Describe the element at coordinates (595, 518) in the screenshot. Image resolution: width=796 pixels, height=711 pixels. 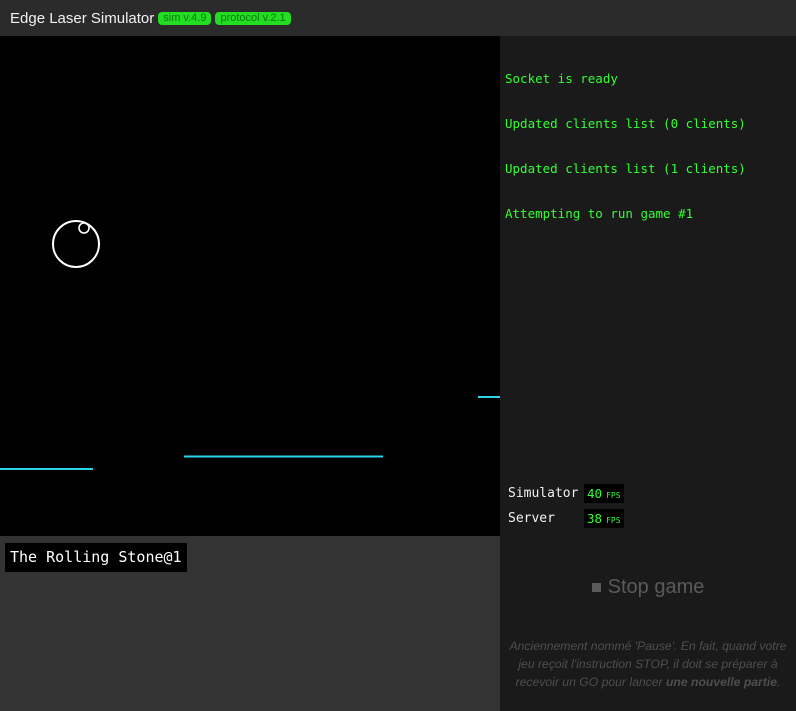
I see `server-fps-value: 38` at that location.